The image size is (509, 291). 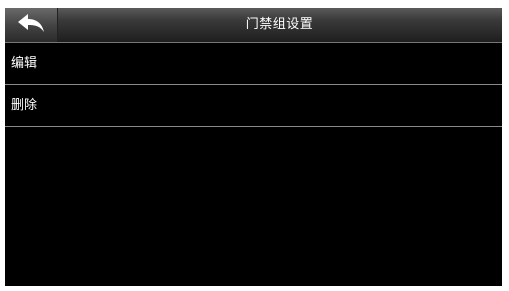 I want to click on page-title: 门禁组设置, so click(x=279, y=24).